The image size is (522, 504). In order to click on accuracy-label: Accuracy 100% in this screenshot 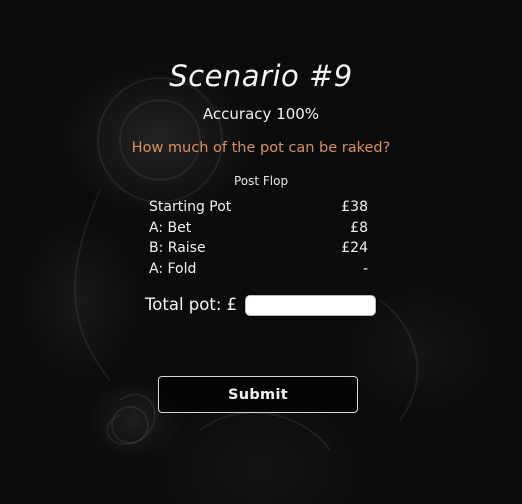, I will do `click(261, 114)`.